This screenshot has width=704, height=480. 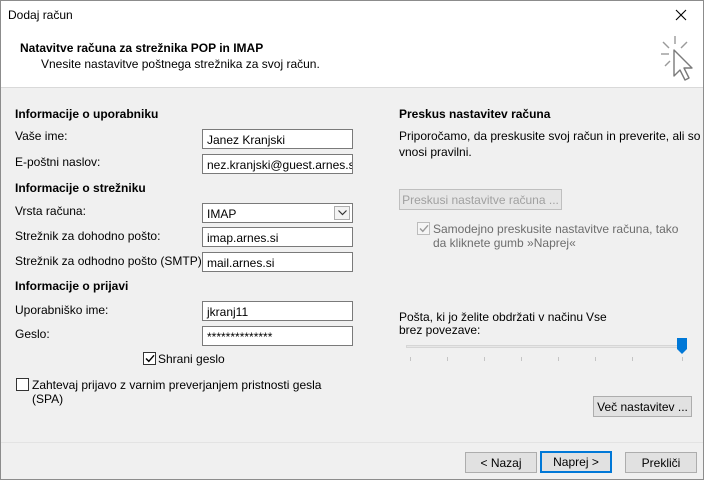 I want to click on offline-label-line2: brez povezave:, so click(x=440, y=330).